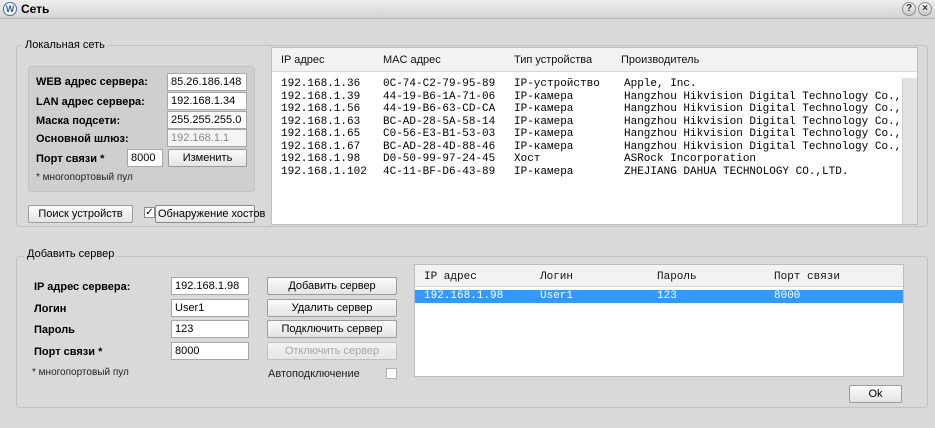  Describe the element at coordinates (787, 296) in the screenshot. I see `server-port: 8000` at that location.